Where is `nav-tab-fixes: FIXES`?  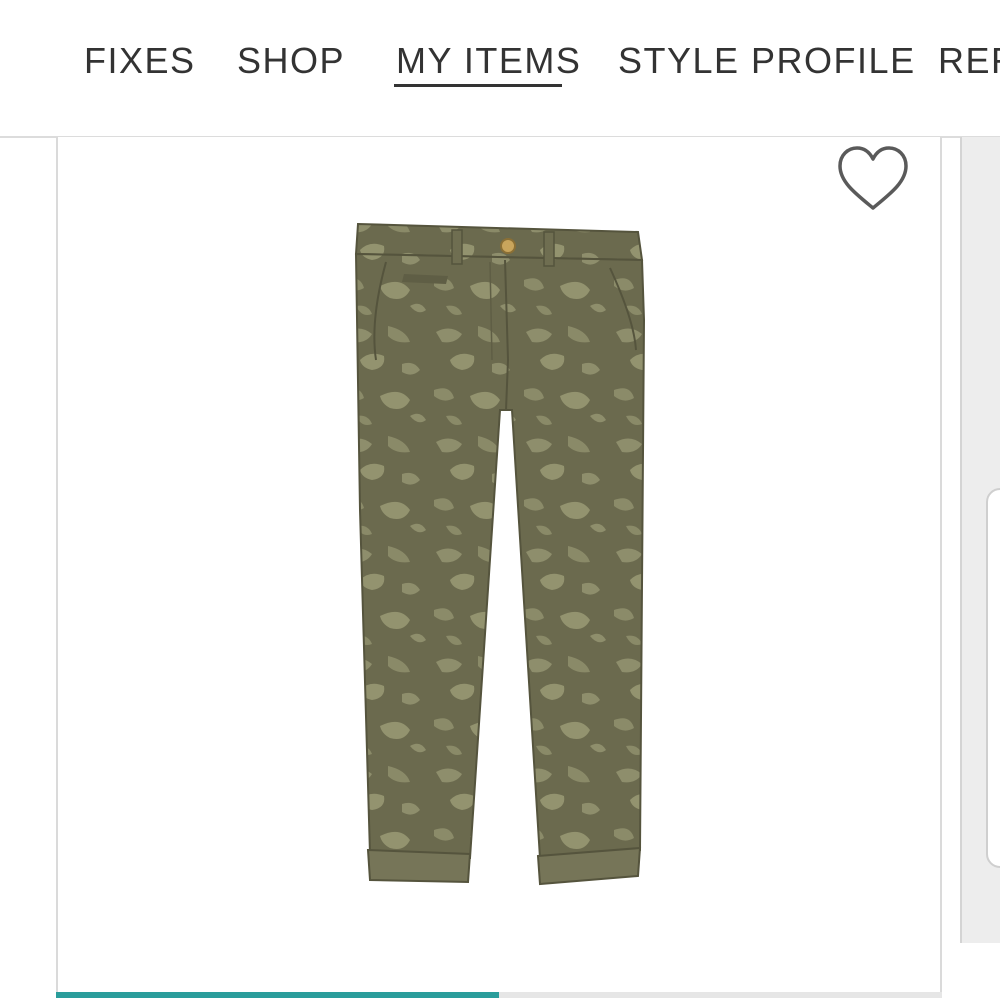 nav-tab-fixes: FIXES is located at coordinates (140, 61).